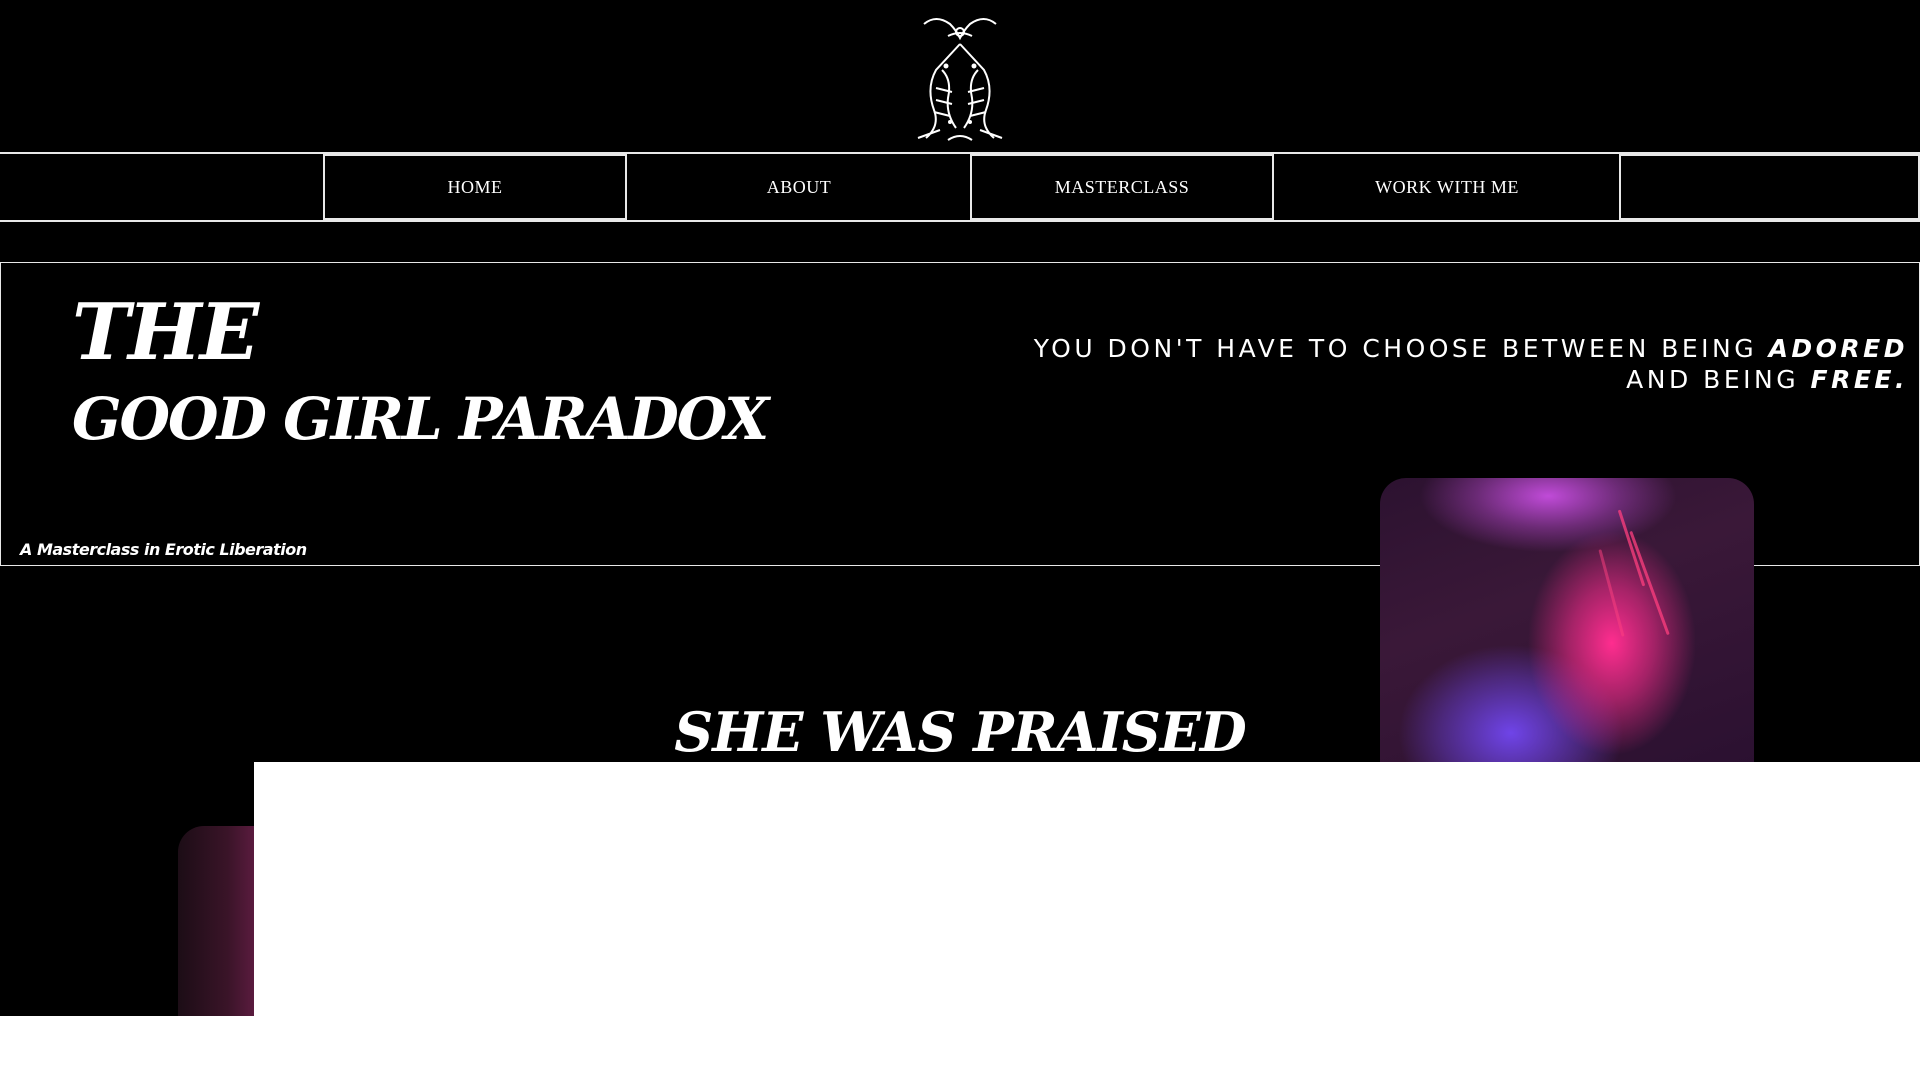 The image size is (1920, 1080). I want to click on tagline-text-2: AND BEING, so click(1718, 379).